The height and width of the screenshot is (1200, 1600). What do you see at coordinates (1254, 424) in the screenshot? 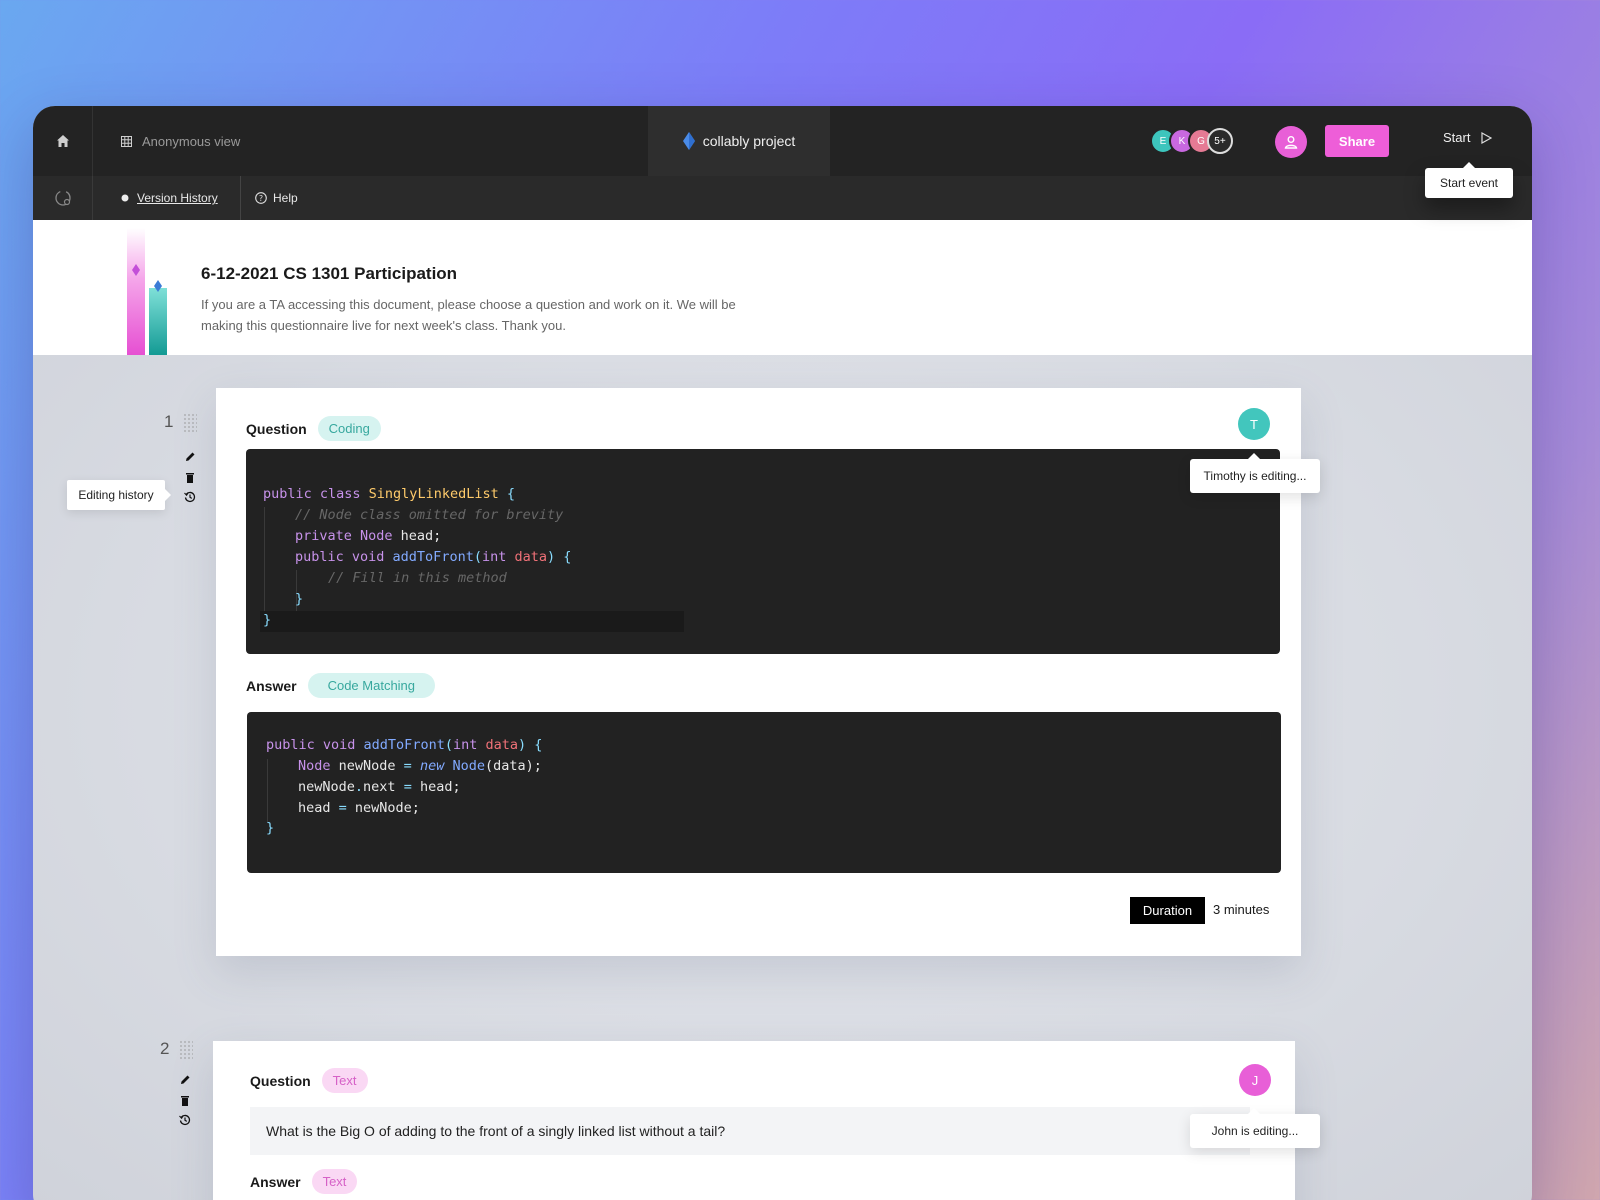
I see `editor-avatar: T` at bounding box center [1254, 424].